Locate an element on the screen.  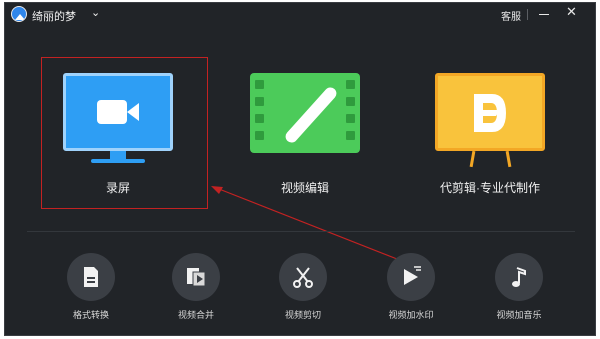
tool-format-convert: 格式转换 is located at coordinates (91, 288).